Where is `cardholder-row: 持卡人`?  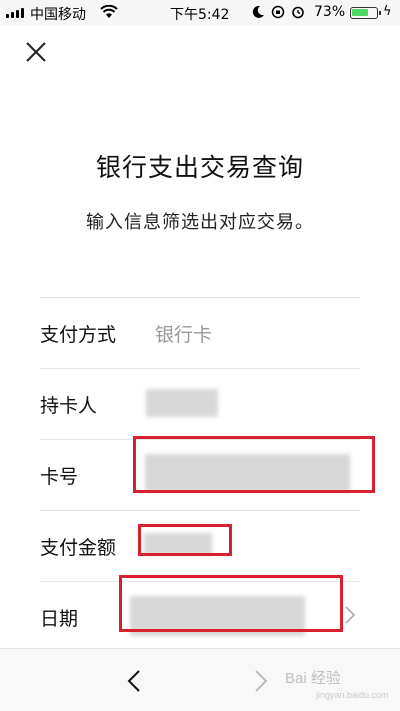 cardholder-row: 持卡人 is located at coordinates (200, 403).